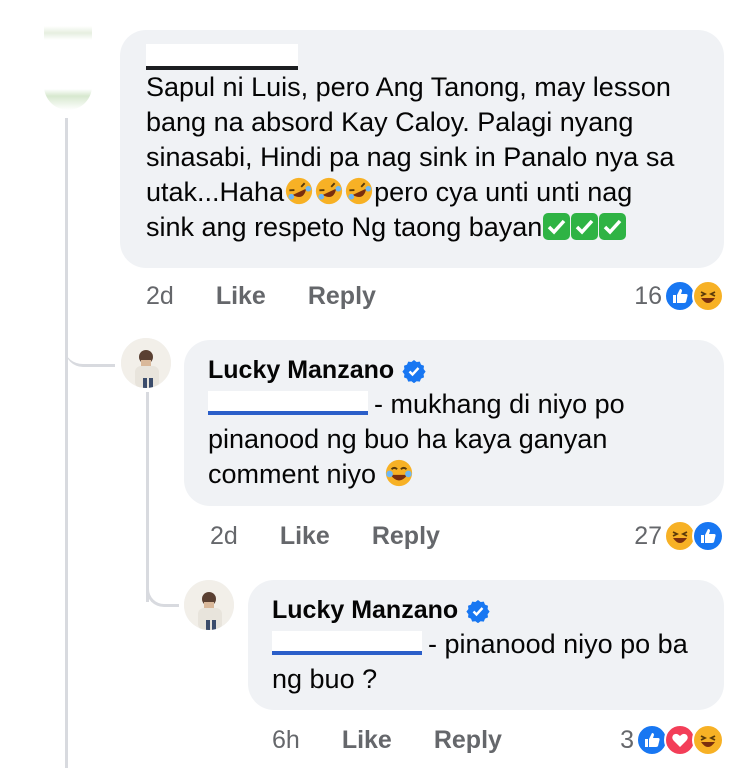  What do you see at coordinates (425, 57) in the screenshot?
I see `comment-author-redacted` at bounding box center [425, 57].